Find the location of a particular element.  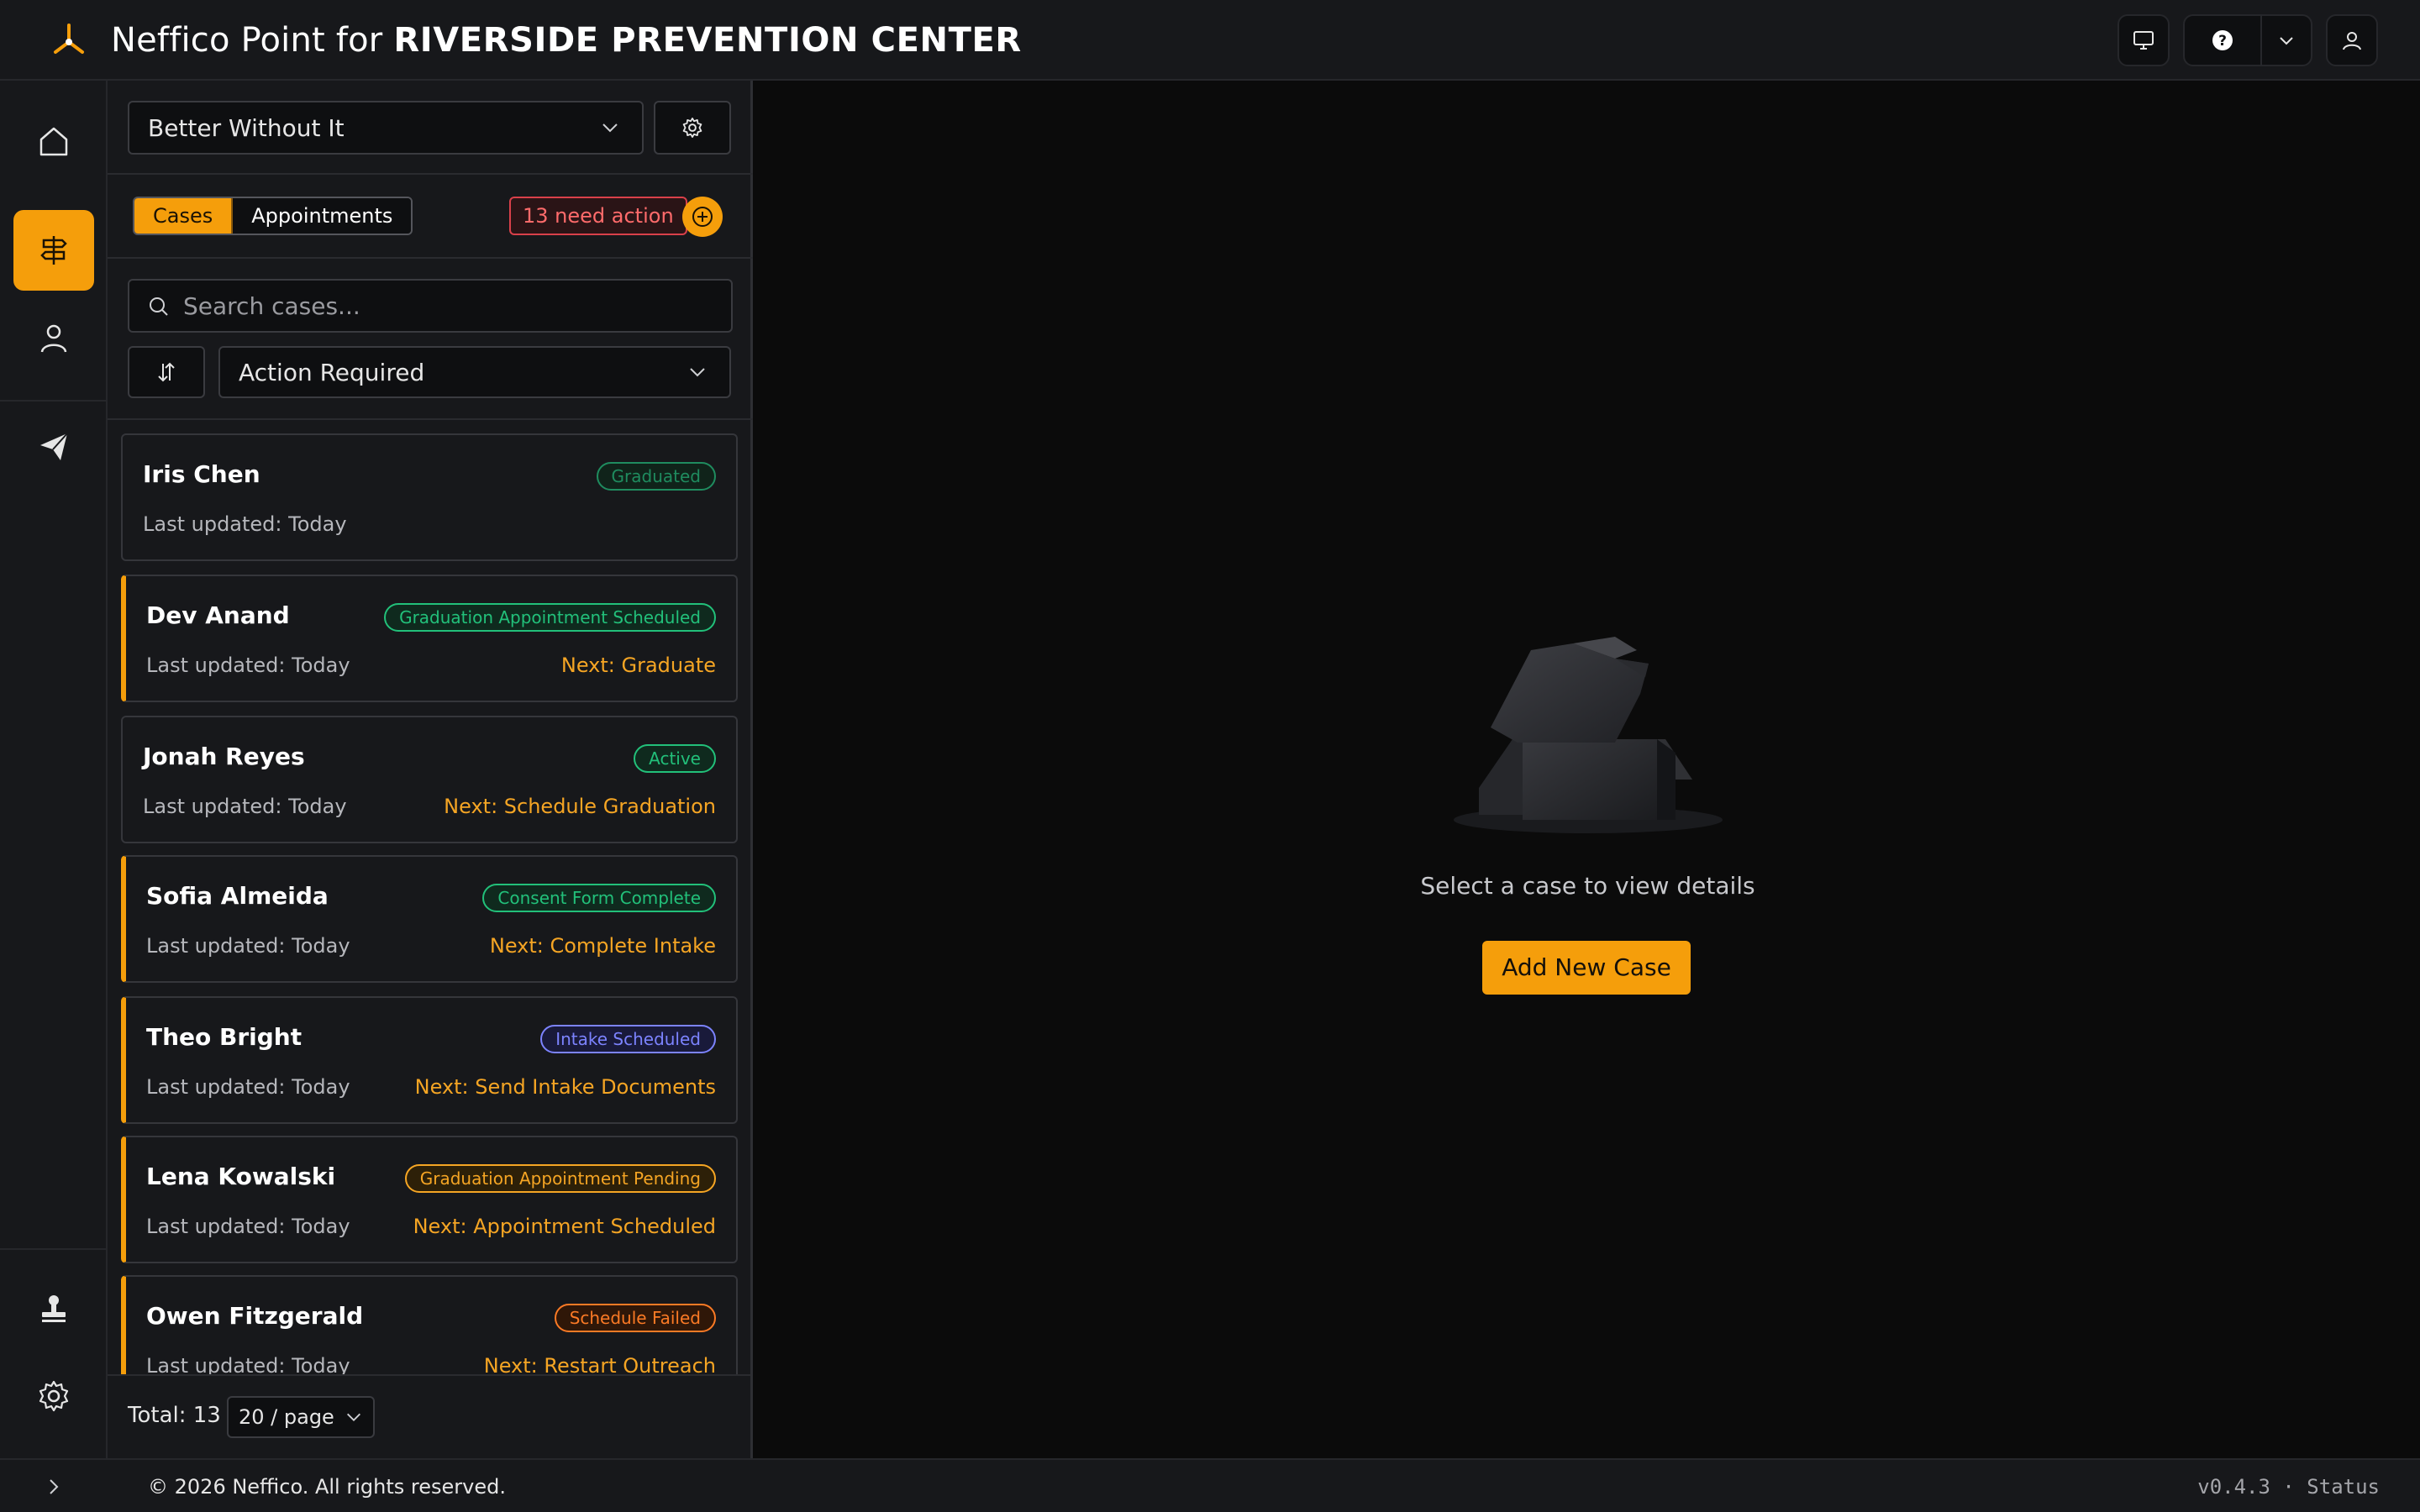

pagination-bar: Total: 13 20 / page is located at coordinates (429, 1416).